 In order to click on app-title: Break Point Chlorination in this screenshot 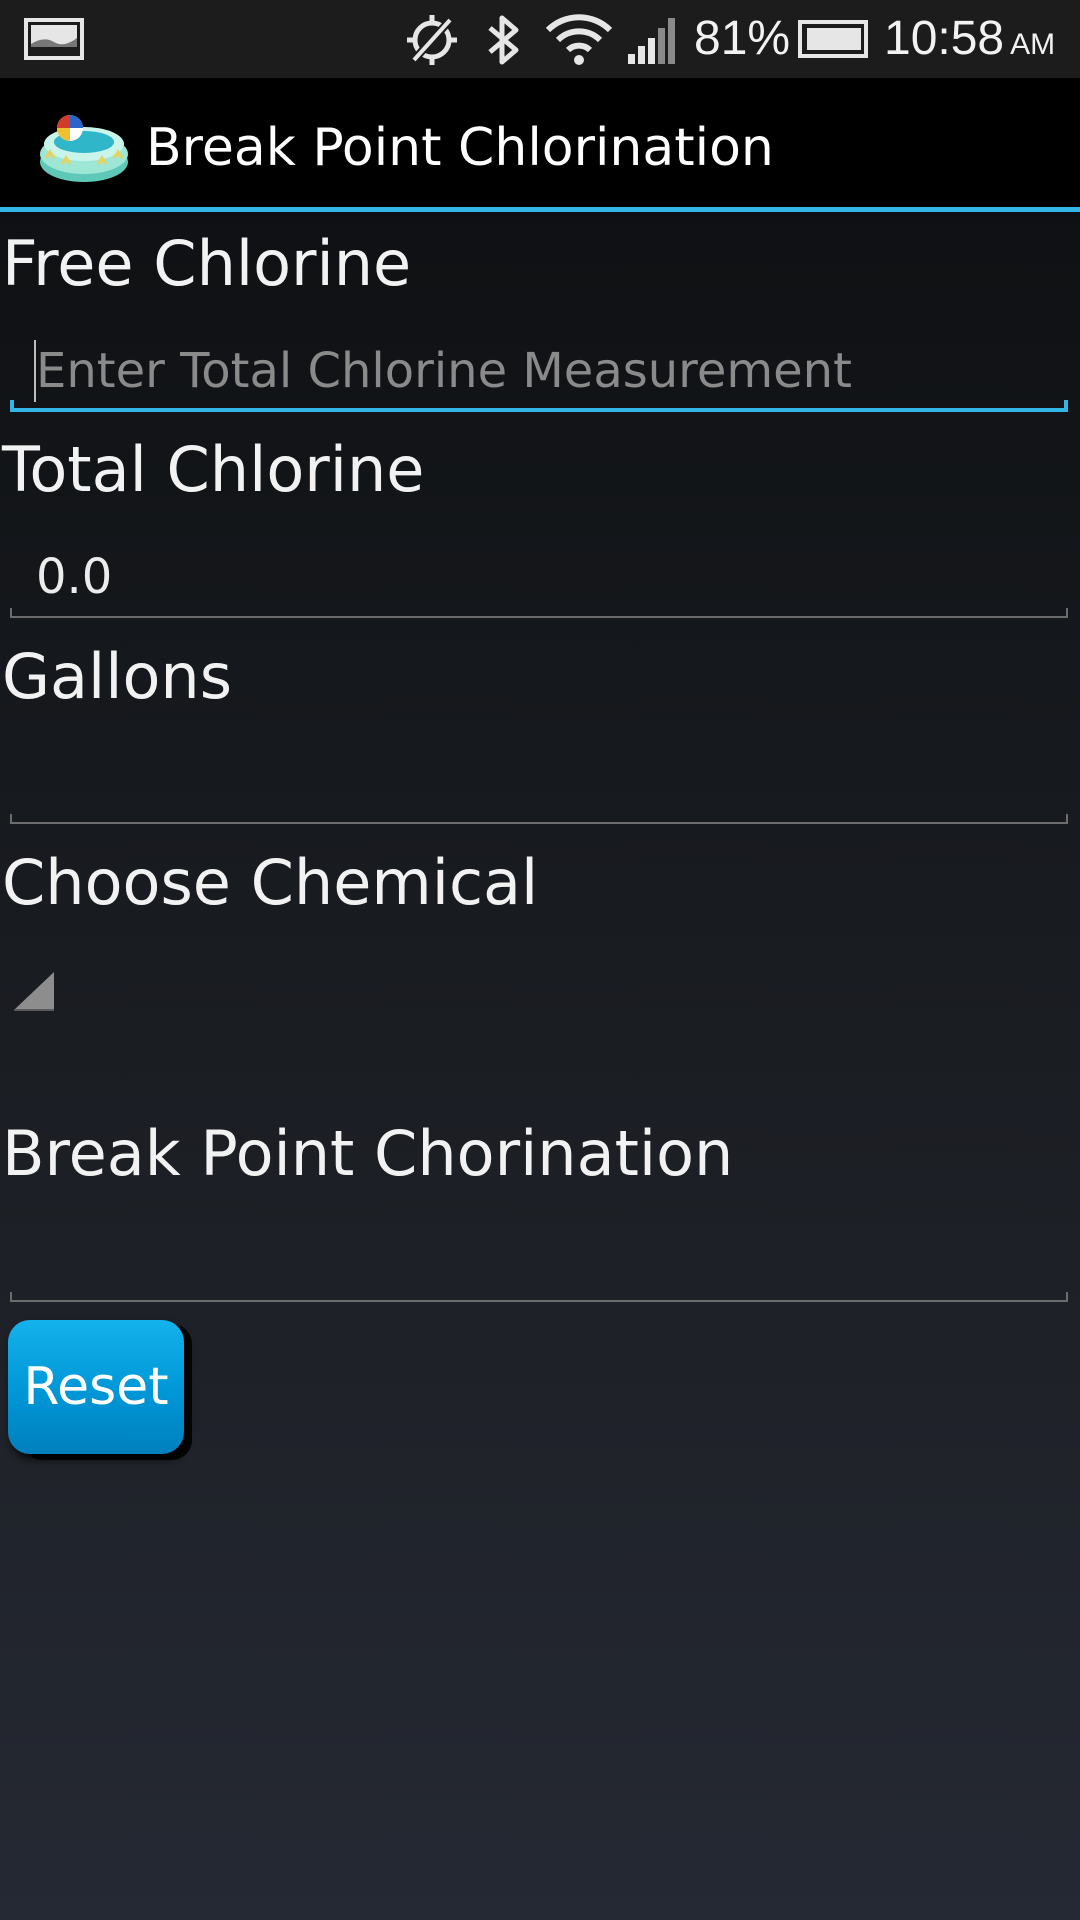, I will do `click(460, 148)`.